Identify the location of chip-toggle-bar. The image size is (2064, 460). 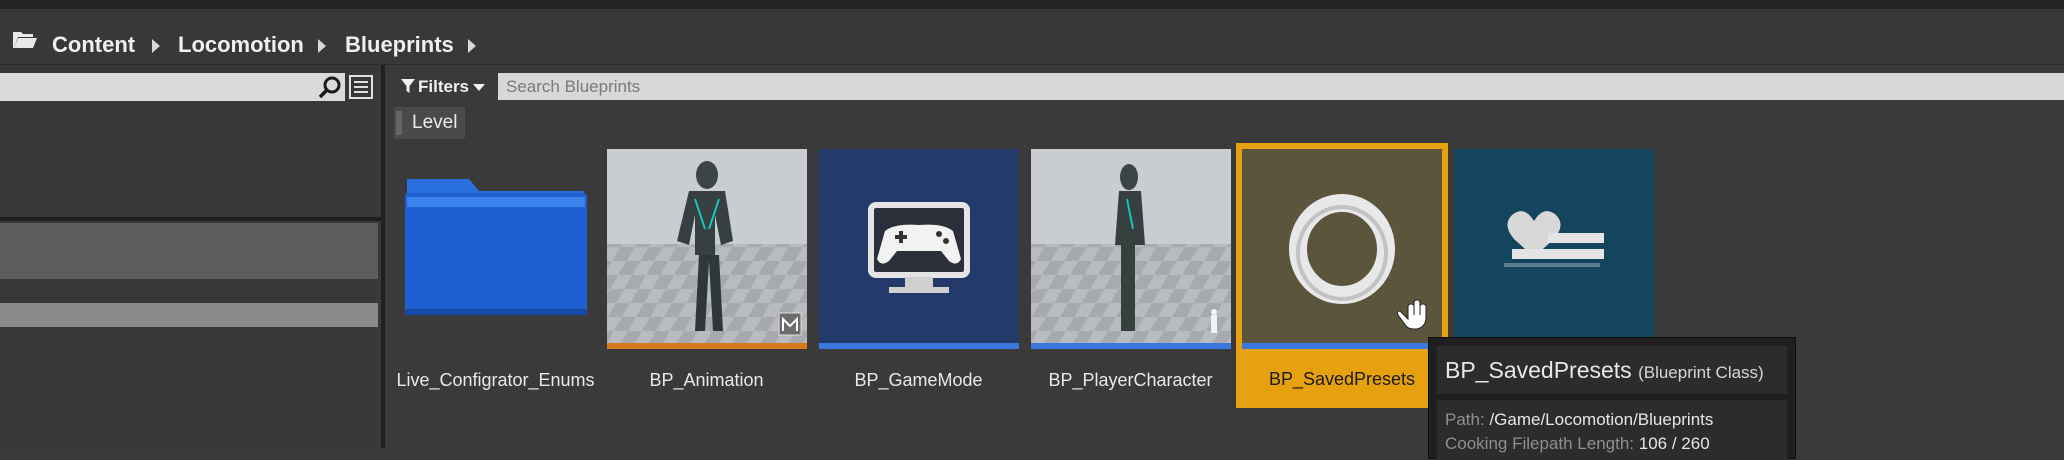
(399, 123).